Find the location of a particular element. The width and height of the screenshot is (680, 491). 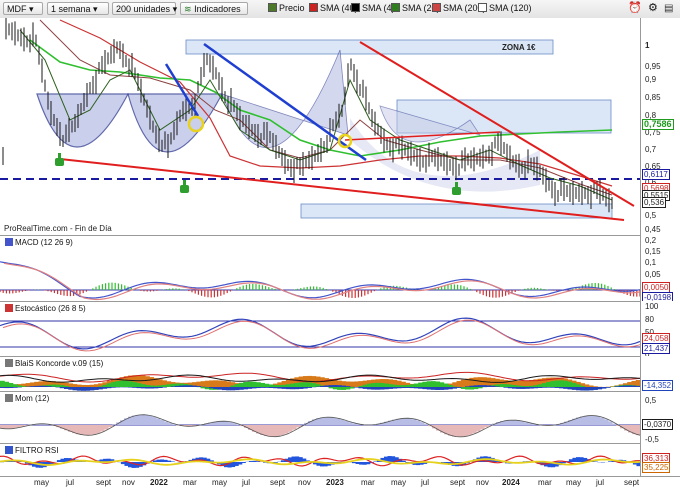

price-tag: 0,536 is located at coordinates (654, 202).